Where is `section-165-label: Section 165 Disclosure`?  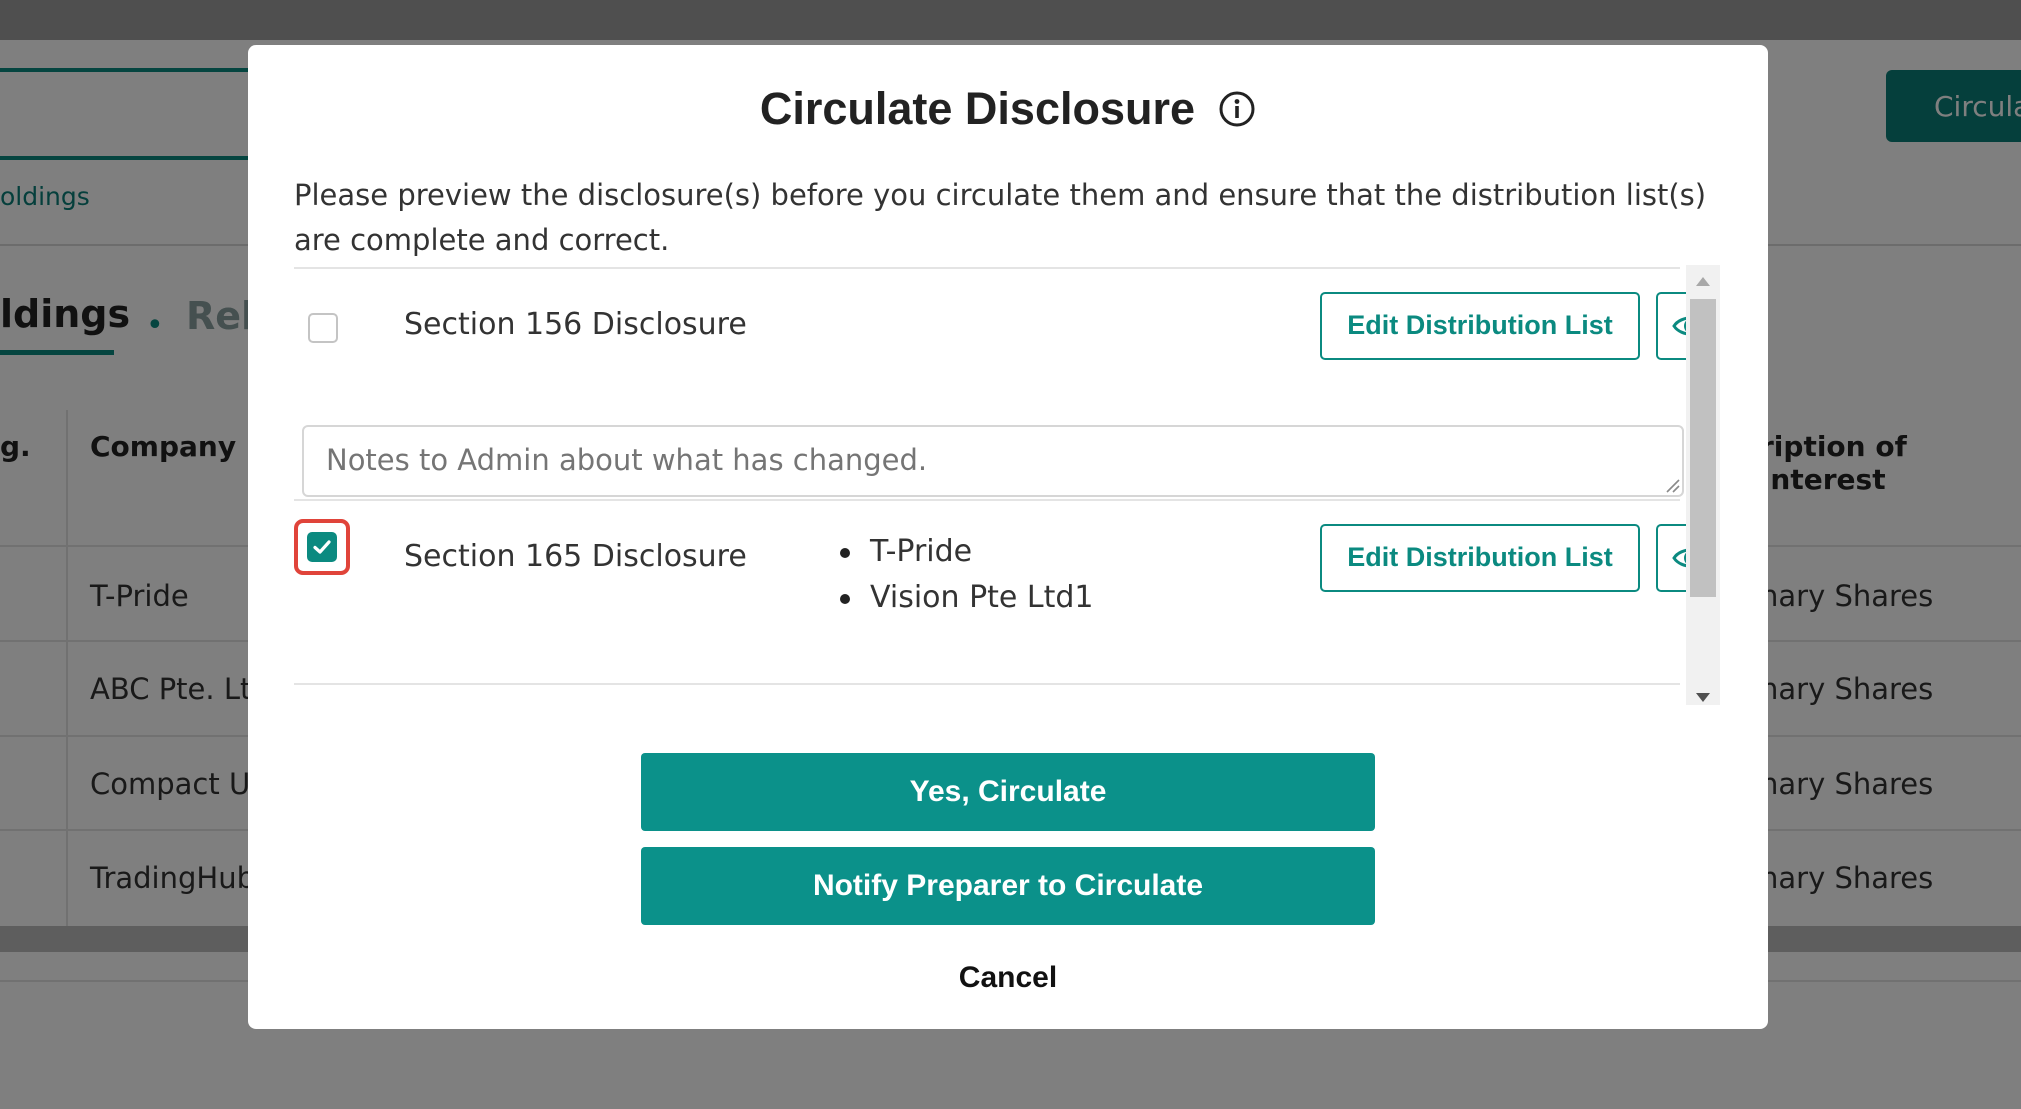 section-165-label: Section 165 Disclosure is located at coordinates (575, 556).